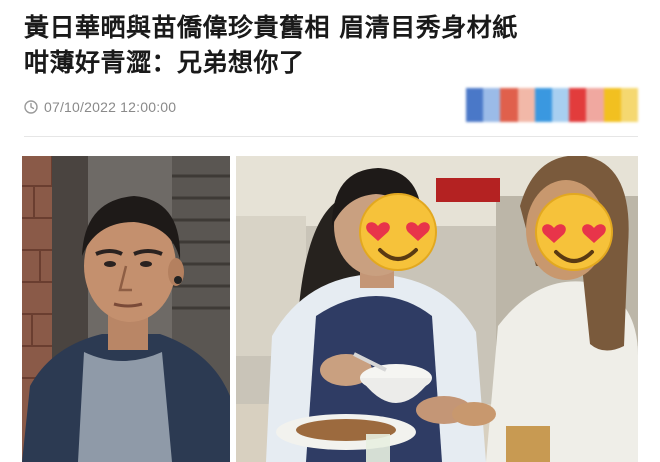 Image resolution: width=660 pixels, height=462 pixels. I want to click on publish-date: 07/10/2022 12:00:00, so click(110, 107).